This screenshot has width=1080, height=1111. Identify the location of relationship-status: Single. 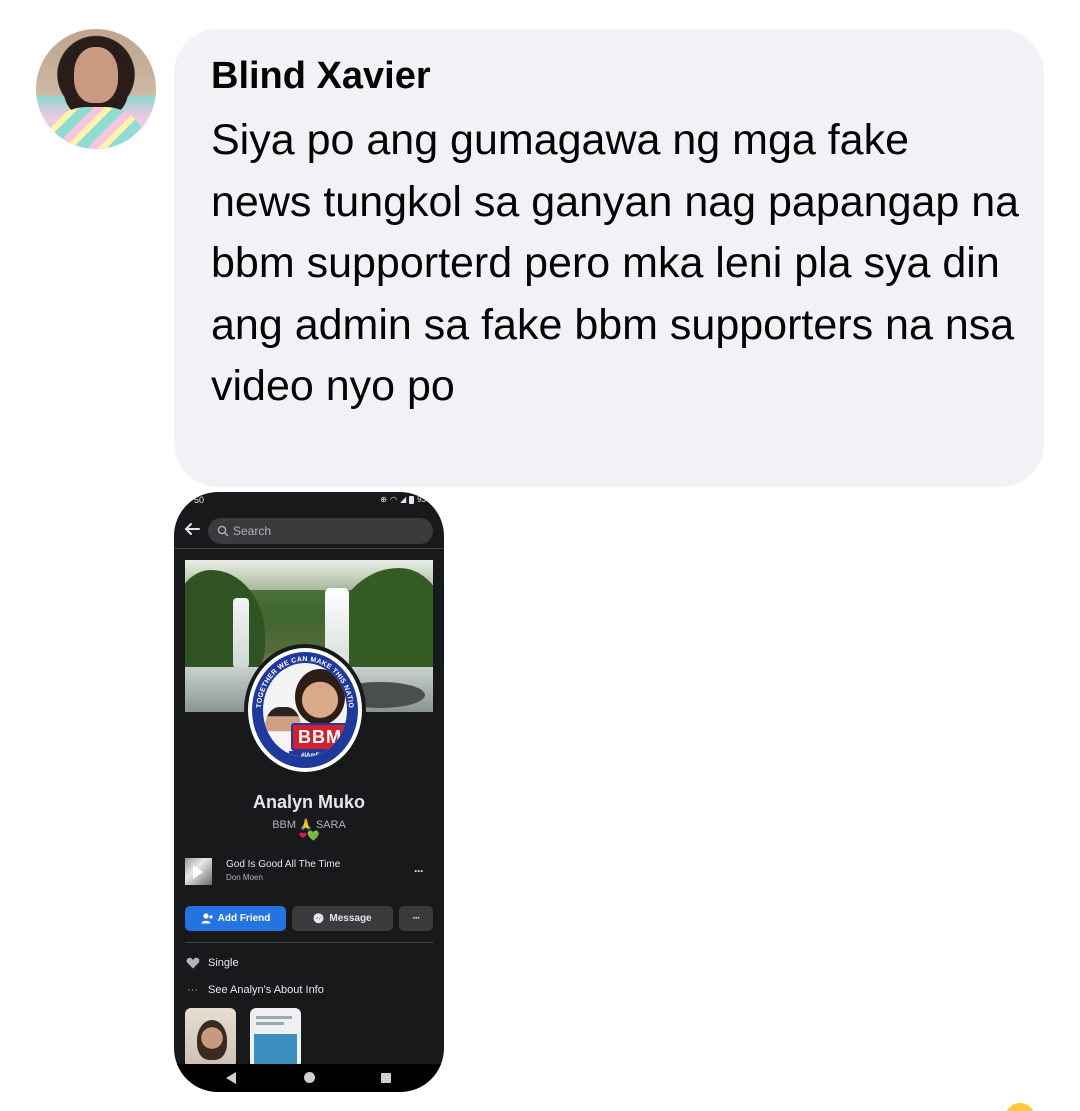
(212, 963).